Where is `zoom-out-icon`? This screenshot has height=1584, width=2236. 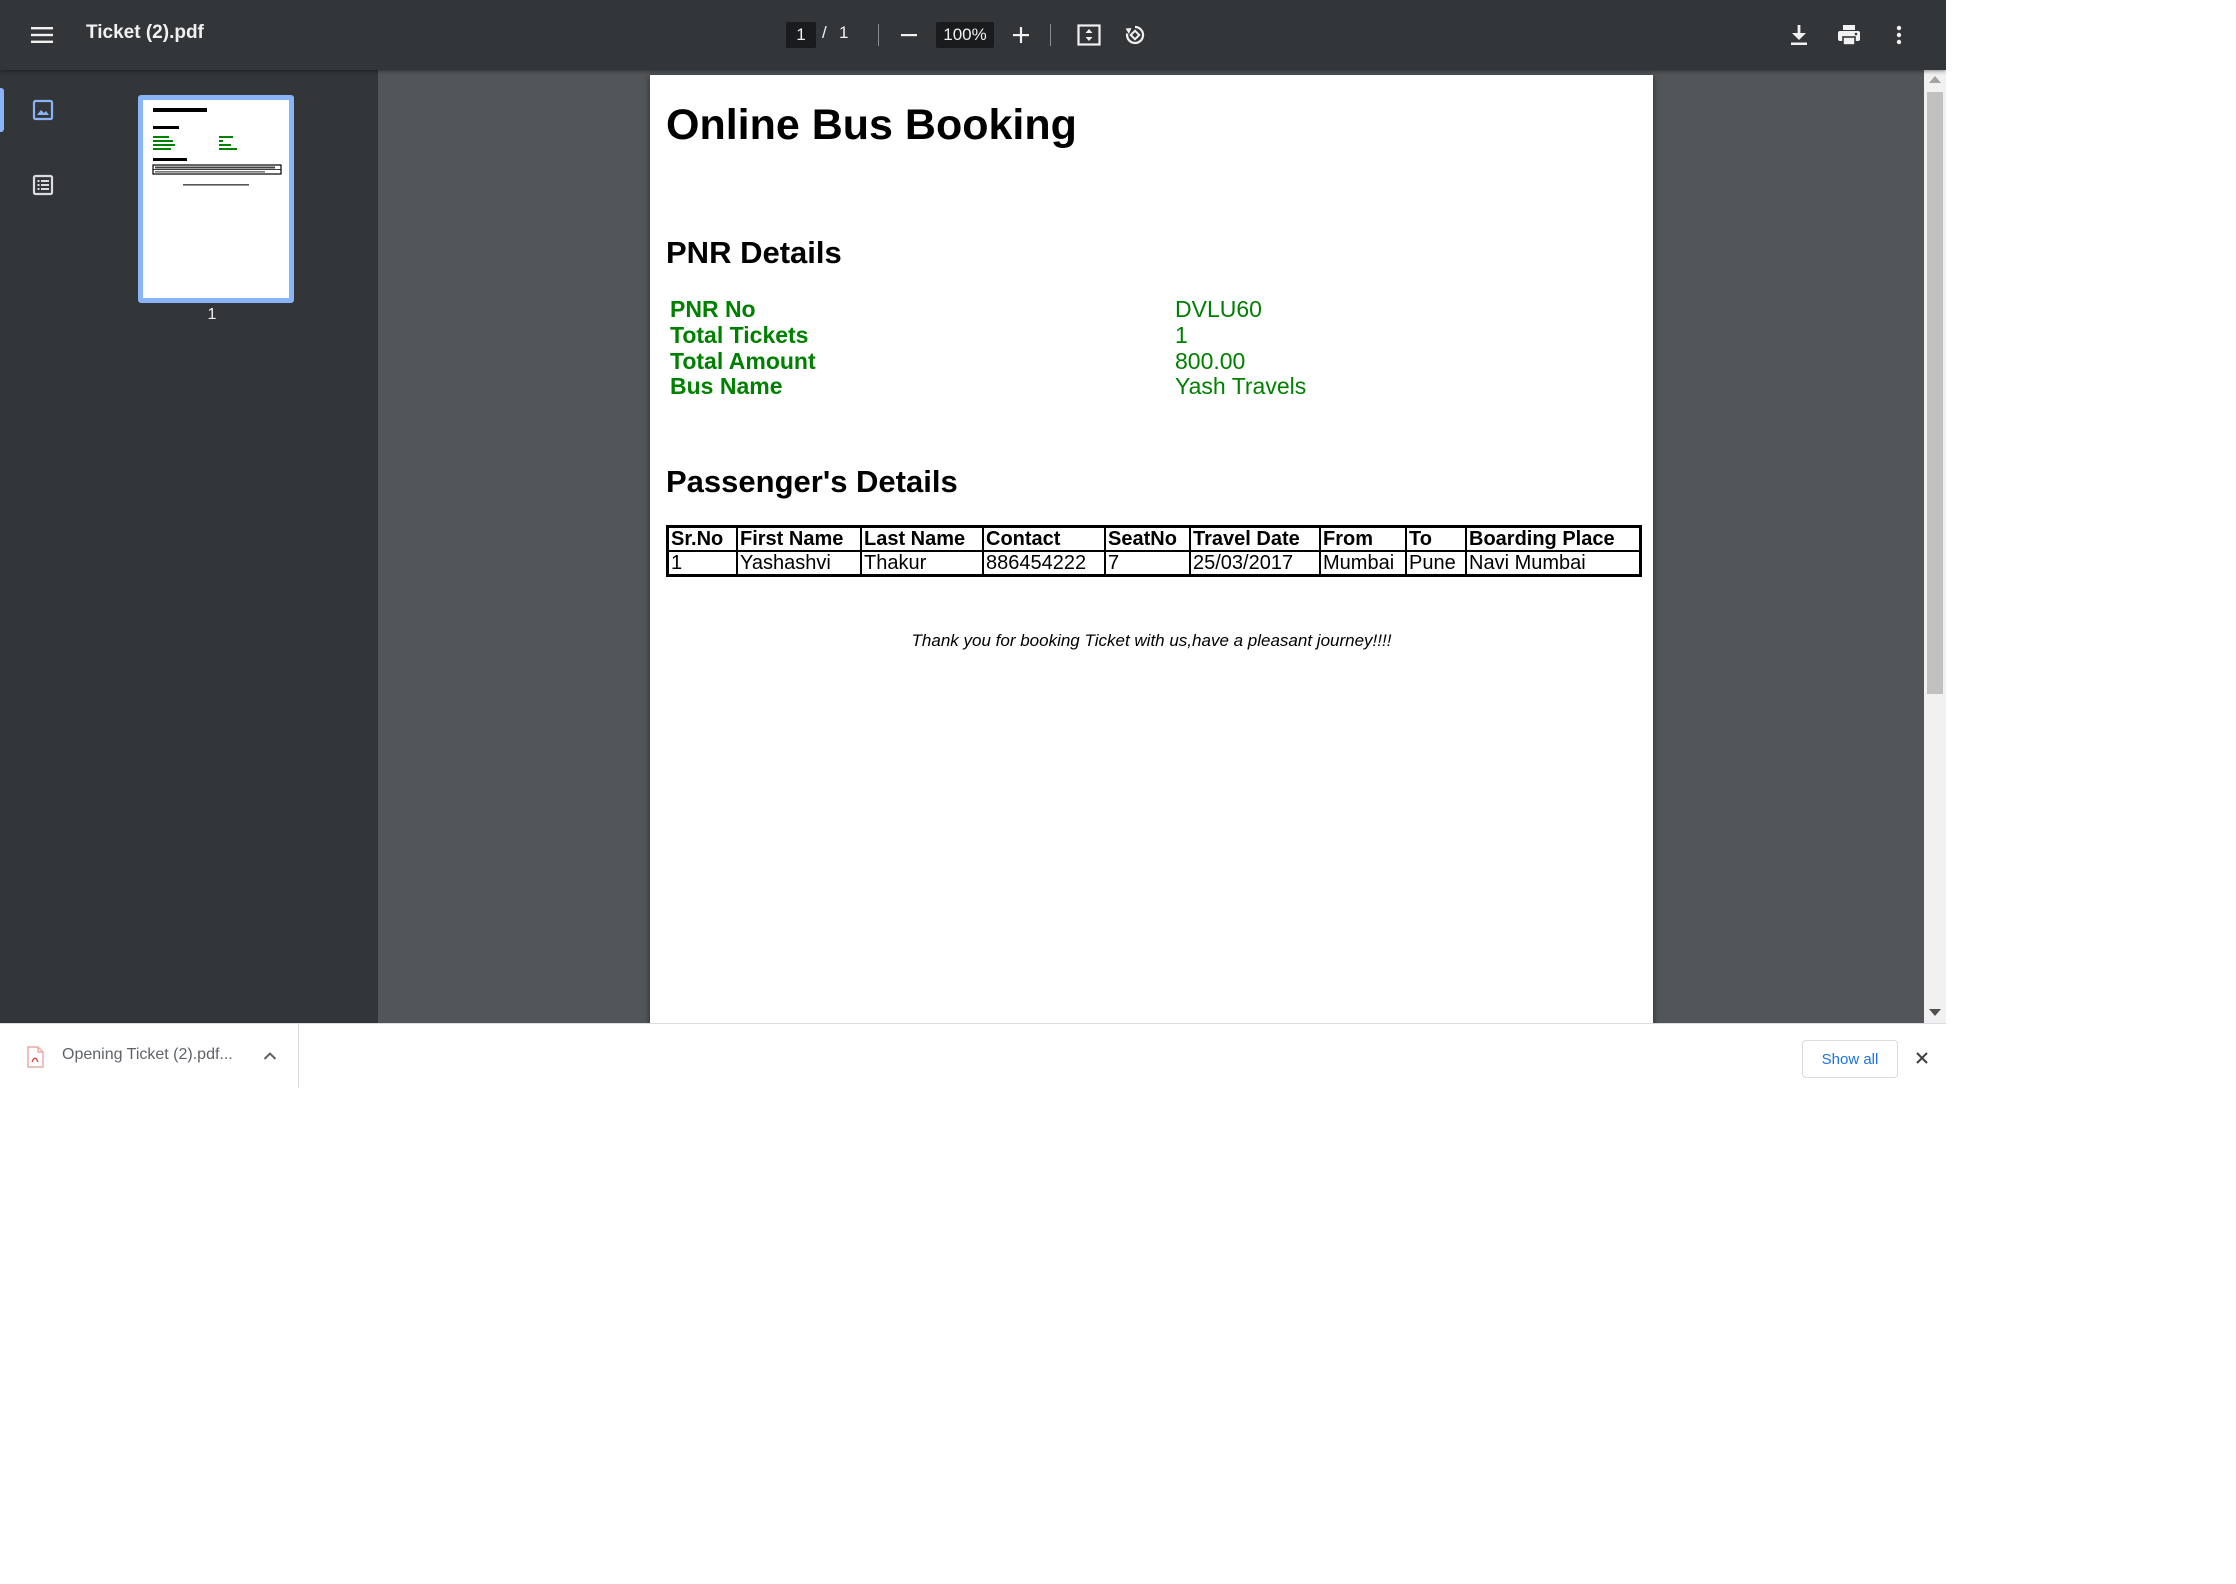
zoom-out-icon is located at coordinates (909, 35).